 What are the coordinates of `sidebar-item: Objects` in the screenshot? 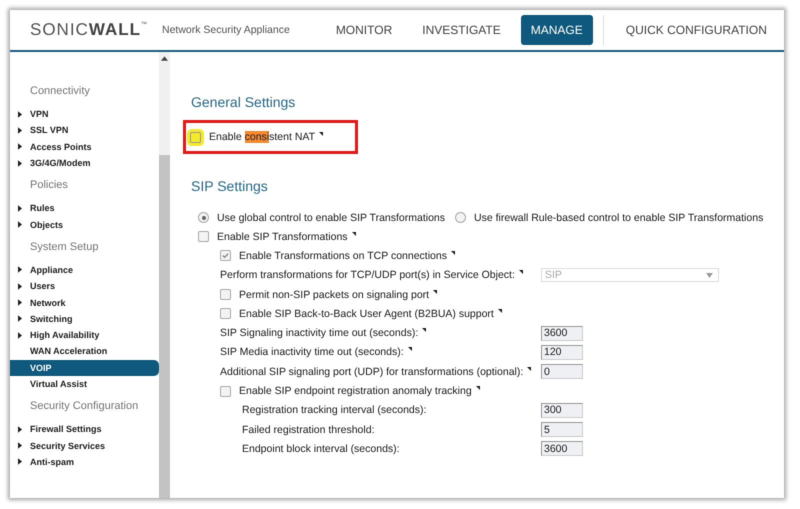 It's located at (84, 224).